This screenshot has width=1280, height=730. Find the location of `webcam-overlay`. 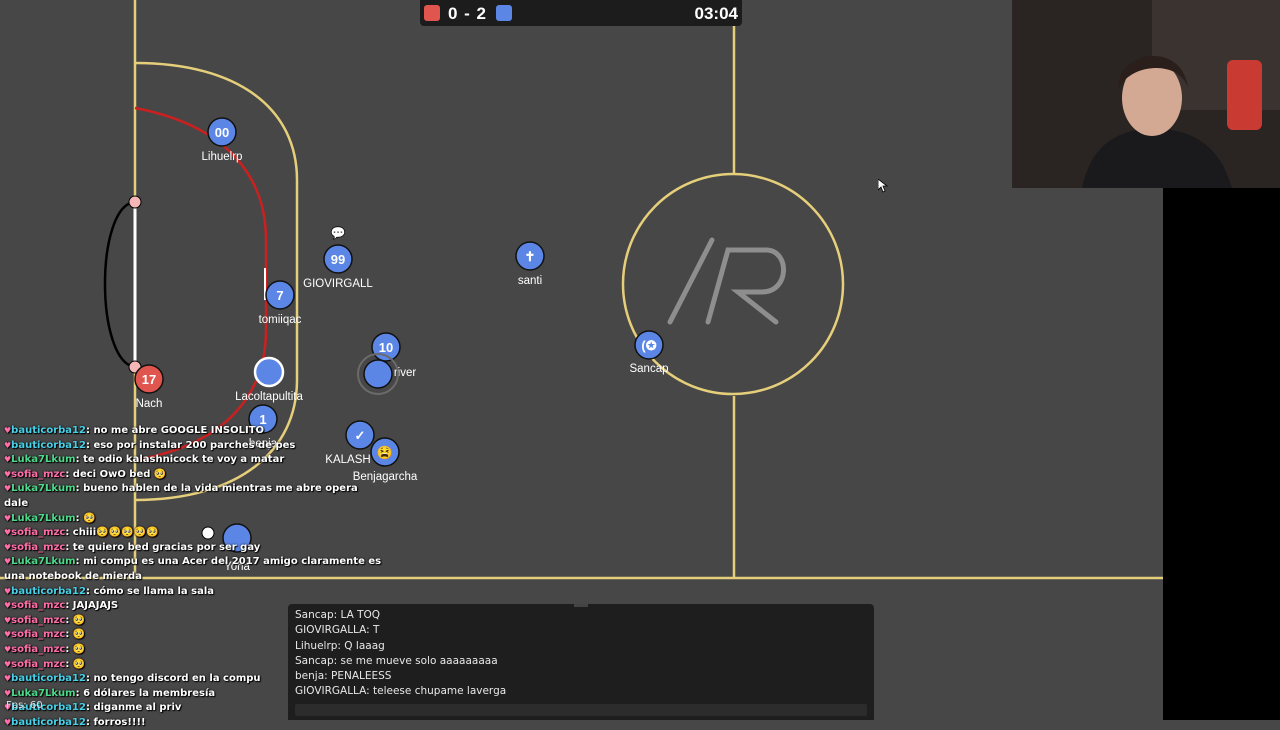

webcam-overlay is located at coordinates (1146, 94).